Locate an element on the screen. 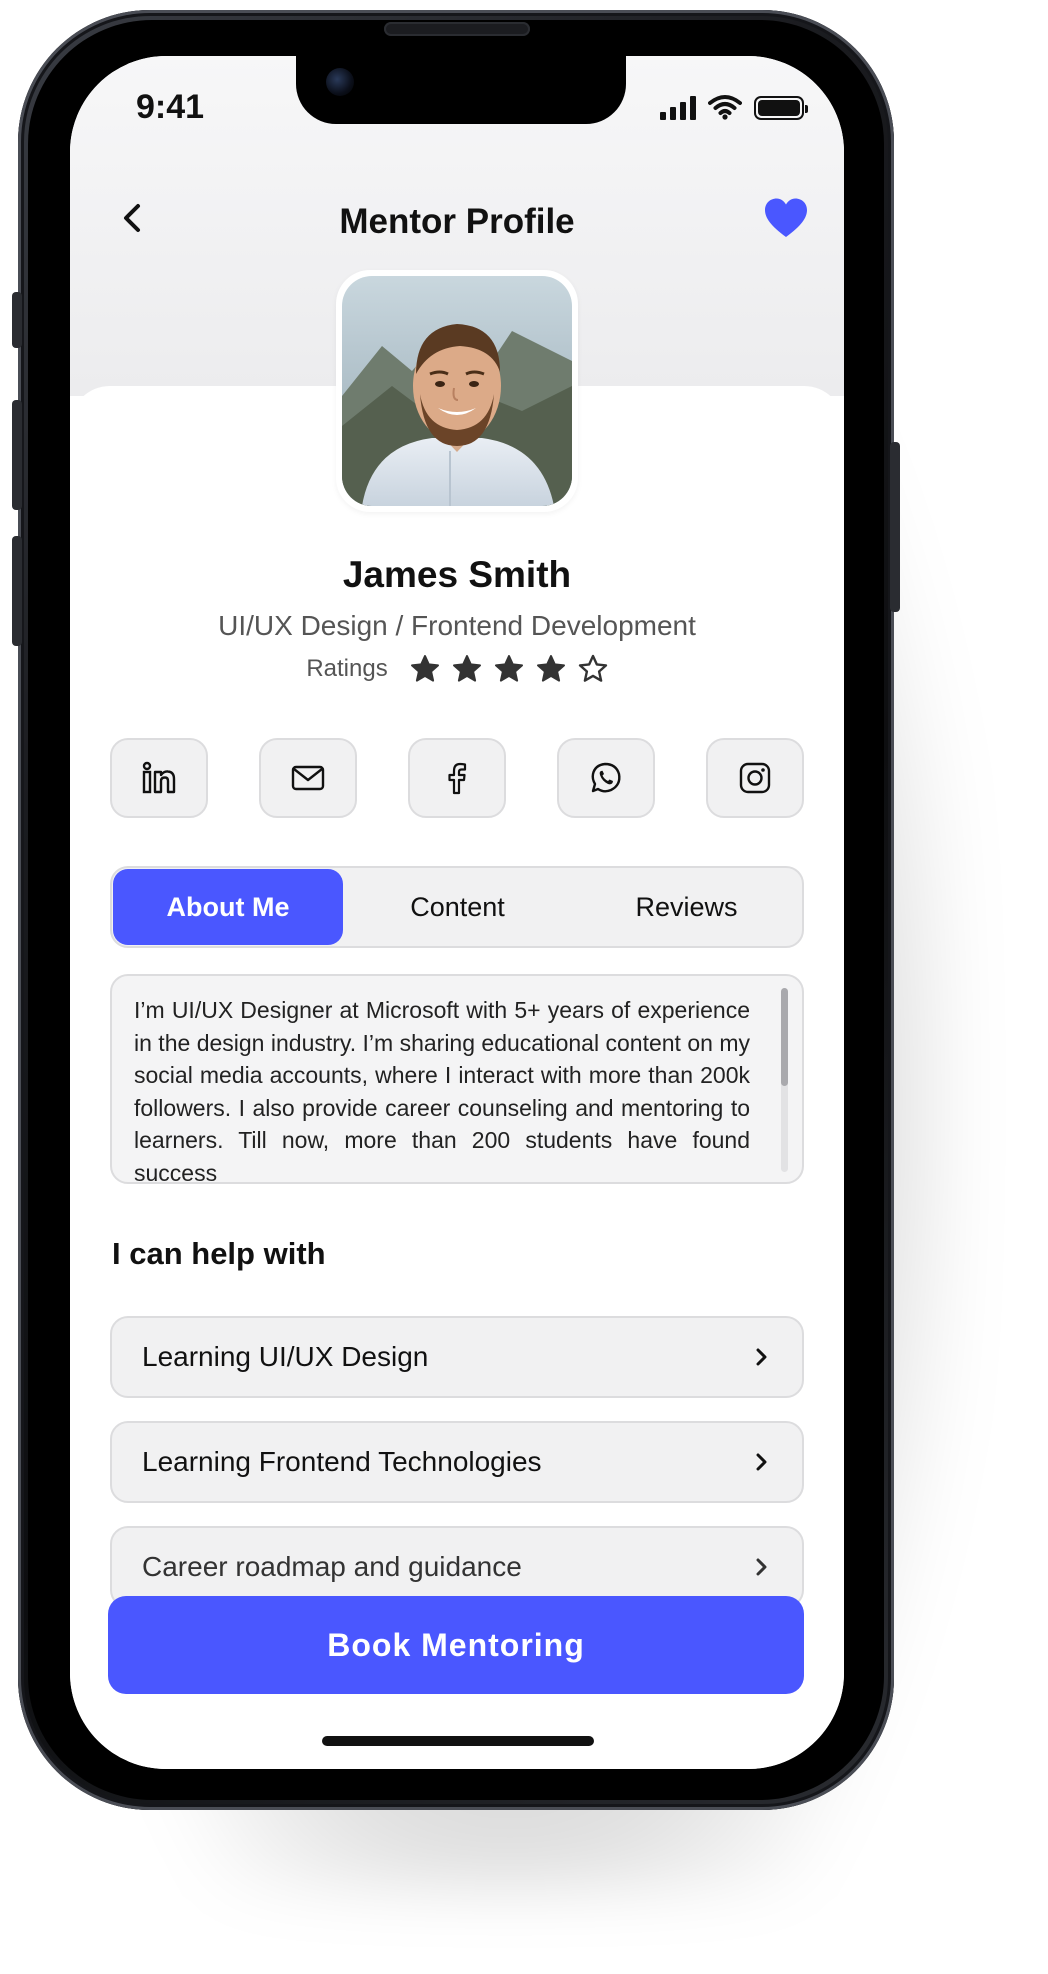 The width and height of the screenshot is (1048, 1974). instagram-button is located at coordinates (755, 778).